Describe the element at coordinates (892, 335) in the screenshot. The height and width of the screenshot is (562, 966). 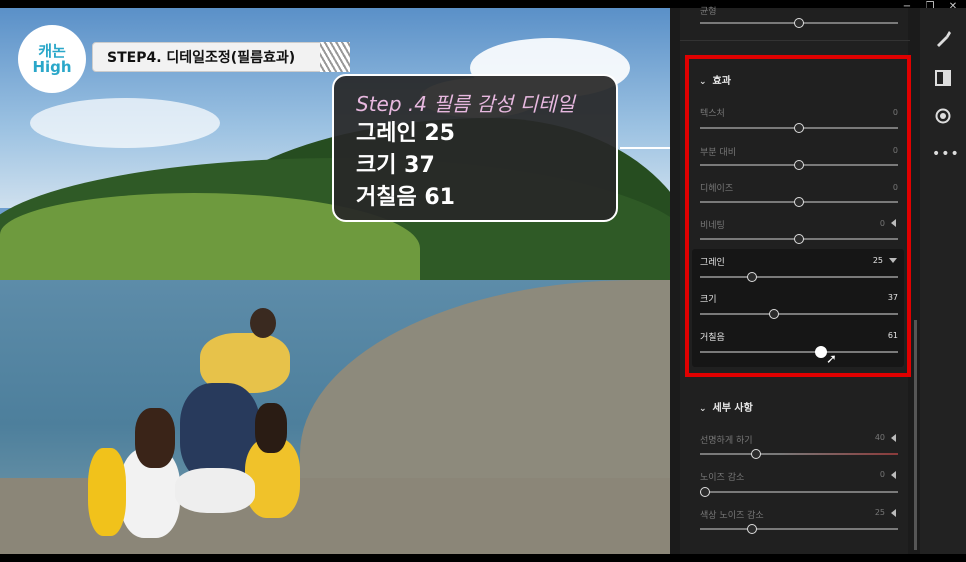
I see `roughness-value: 61` at that location.